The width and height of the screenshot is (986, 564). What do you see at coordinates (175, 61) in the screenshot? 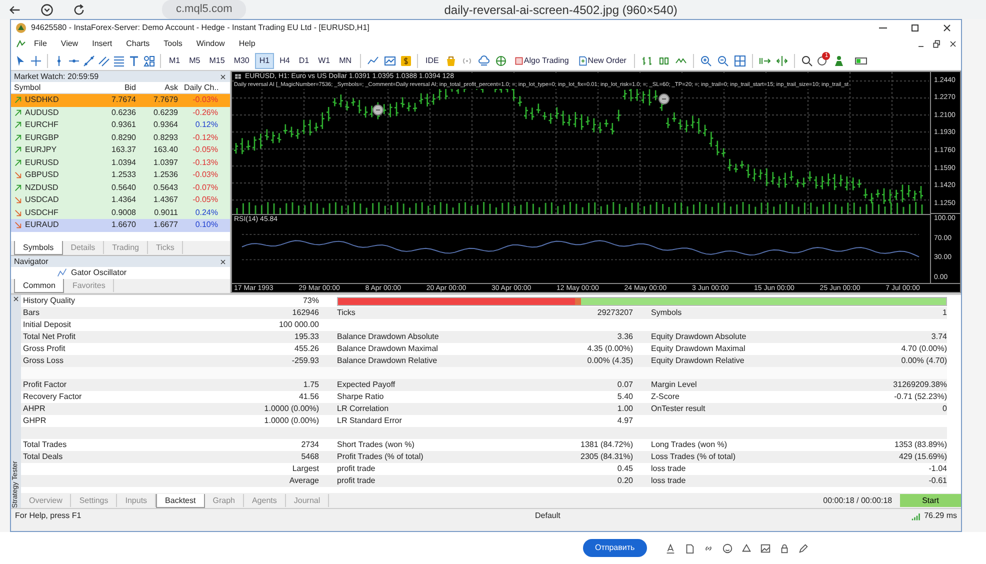
I see `timeframe-button: M1` at bounding box center [175, 61].